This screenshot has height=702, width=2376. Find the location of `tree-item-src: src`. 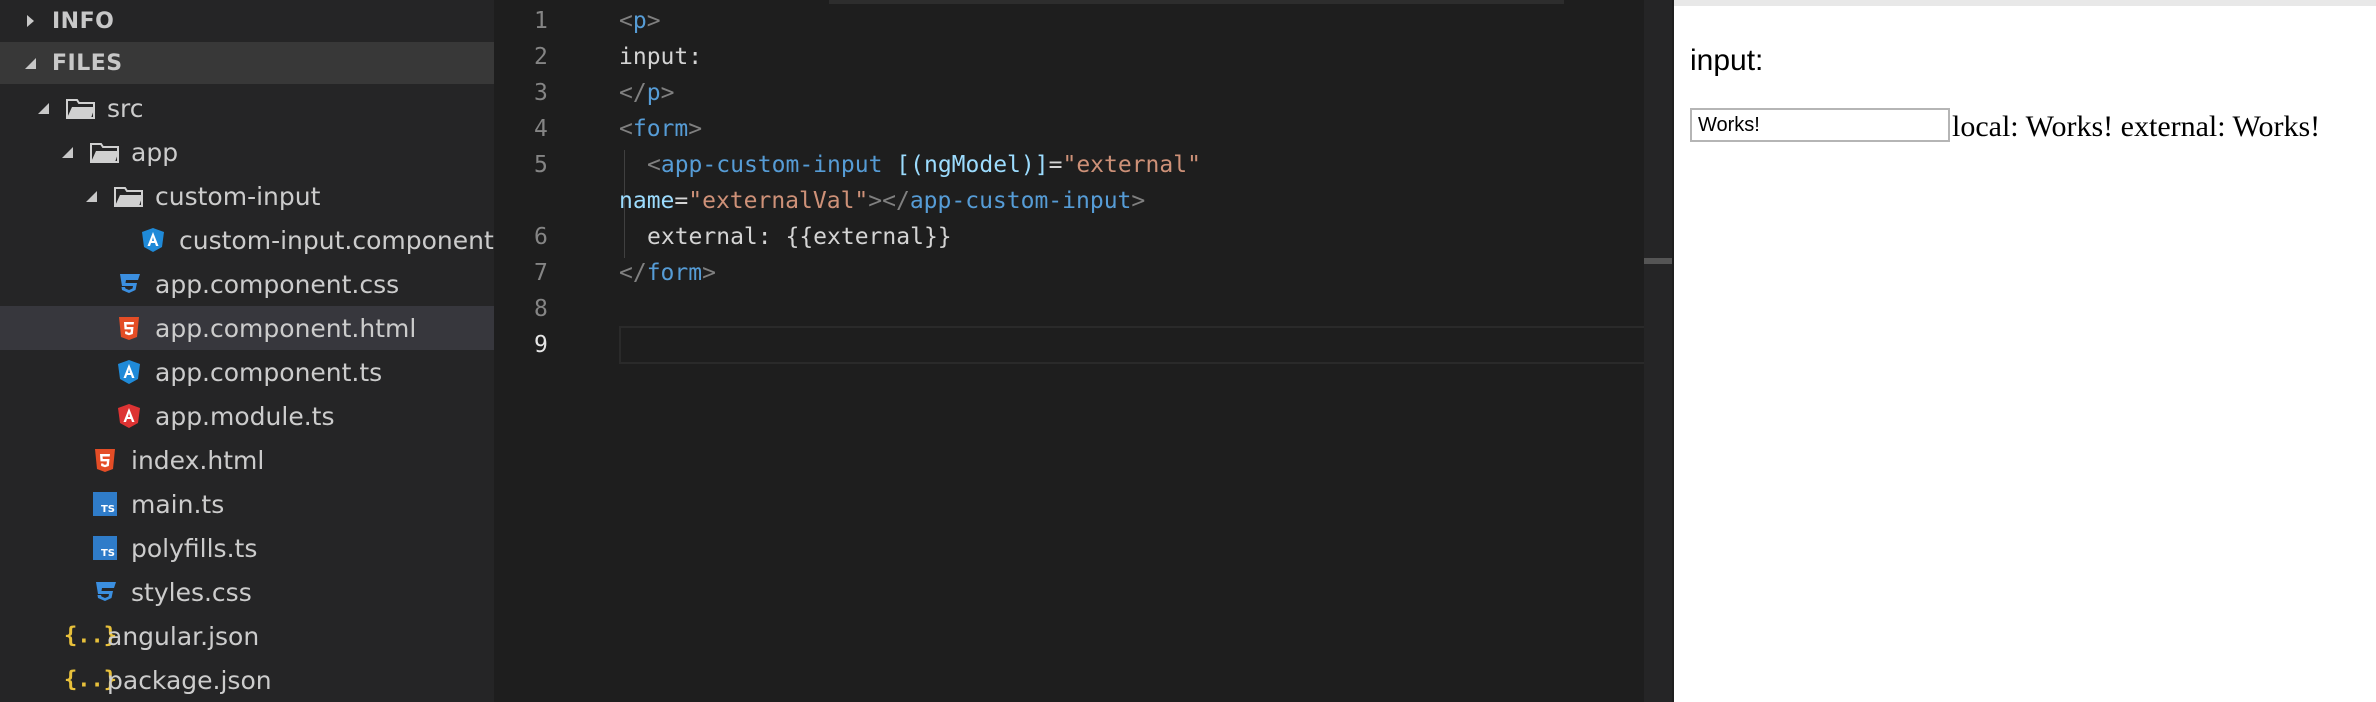

tree-item-src: src is located at coordinates (247, 108).